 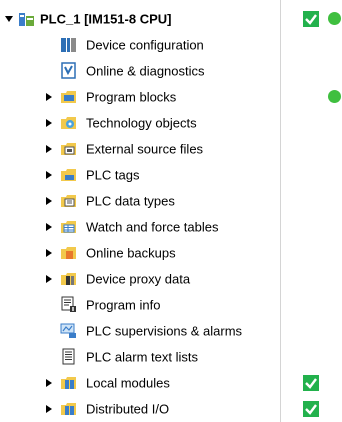 What do you see at coordinates (171, 383) in the screenshot?
I see `tree-item-local-modules: Local modules` at bounding box center [171, 383].